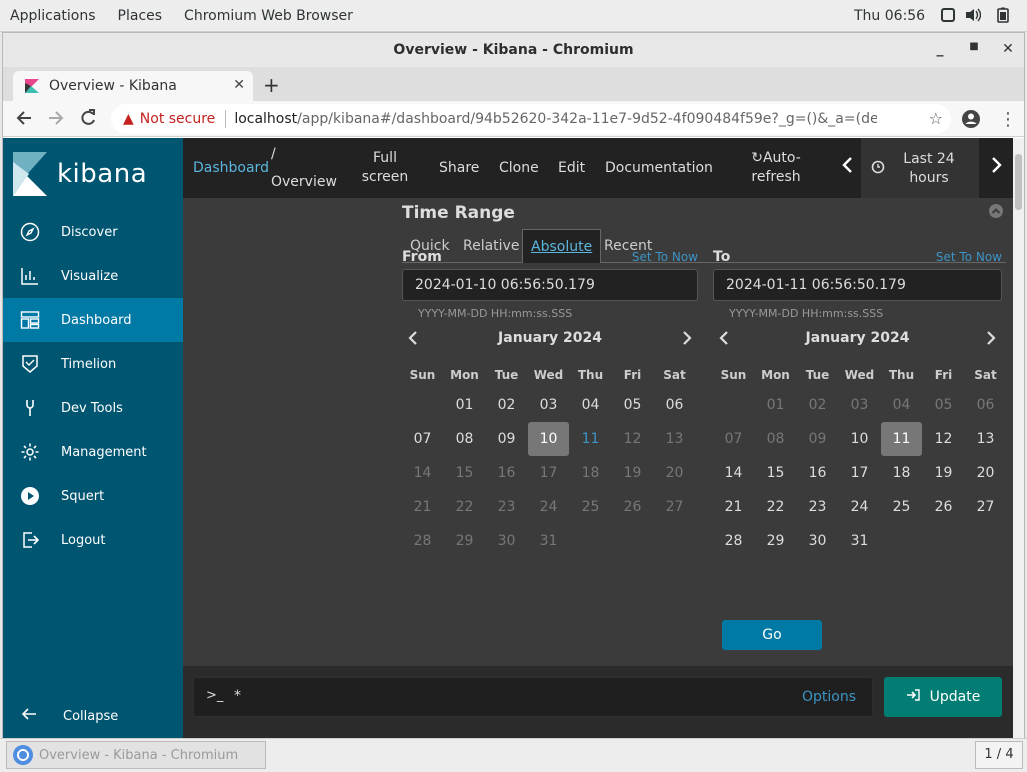  I want to click on to-day: 20, so click(985, 473).